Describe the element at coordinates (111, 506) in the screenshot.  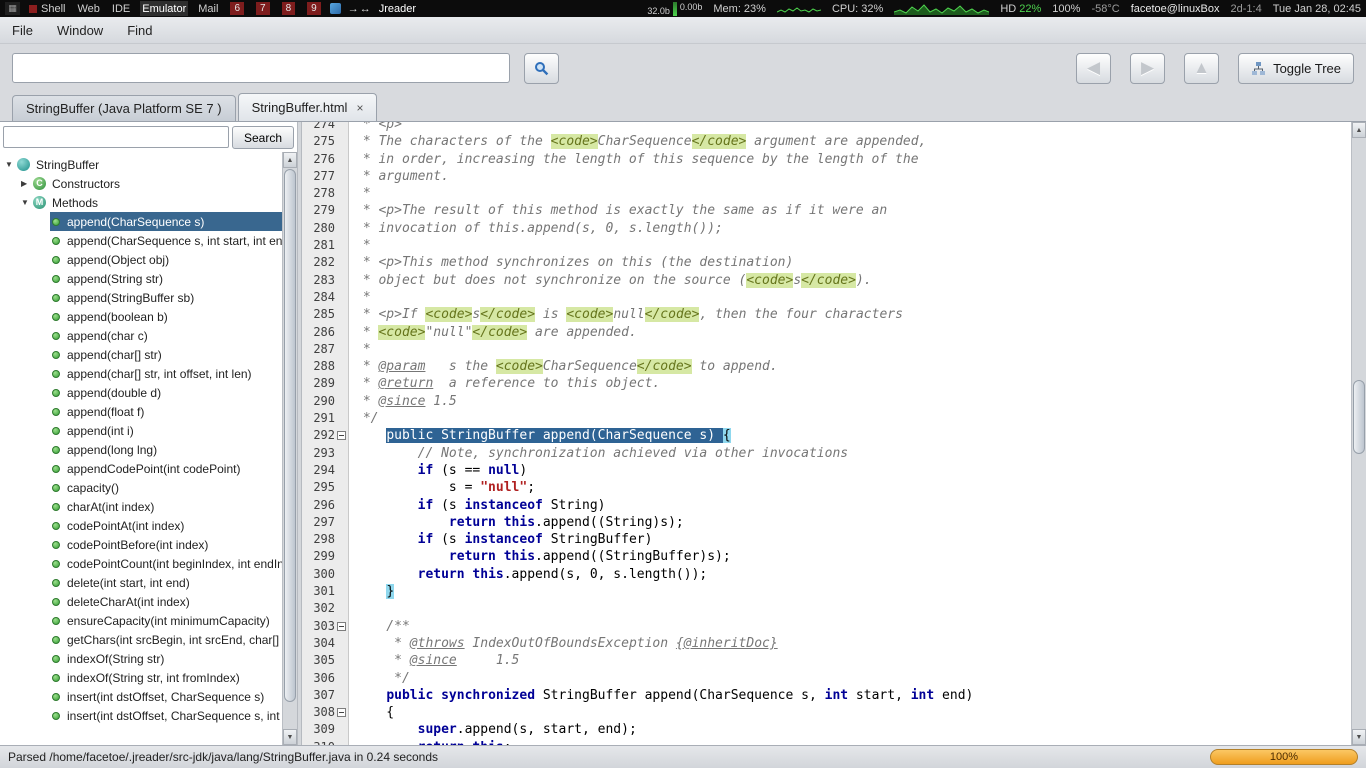
I see `tree-item-label: charAt(int index)` at that location.